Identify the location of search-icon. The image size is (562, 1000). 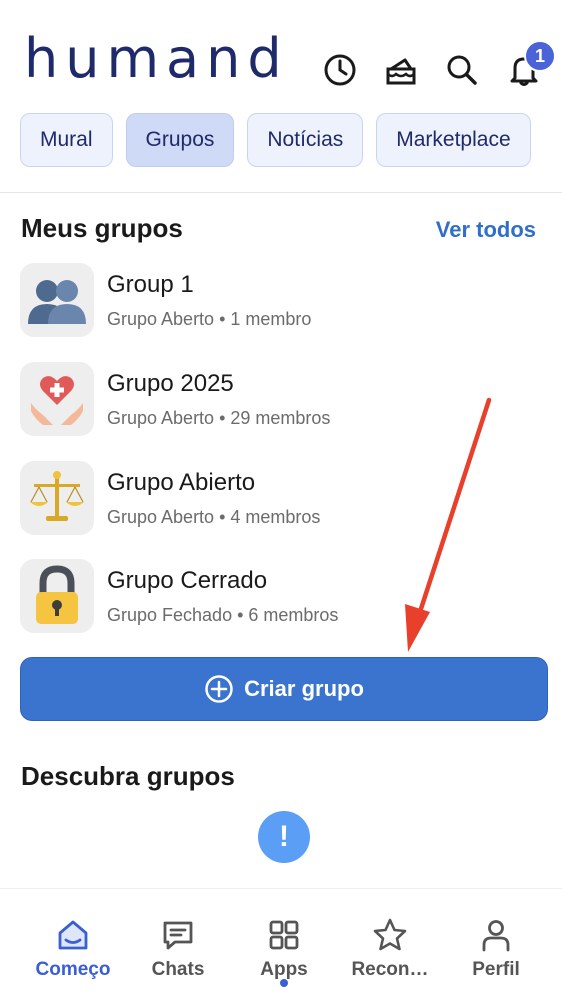
(462, 70).